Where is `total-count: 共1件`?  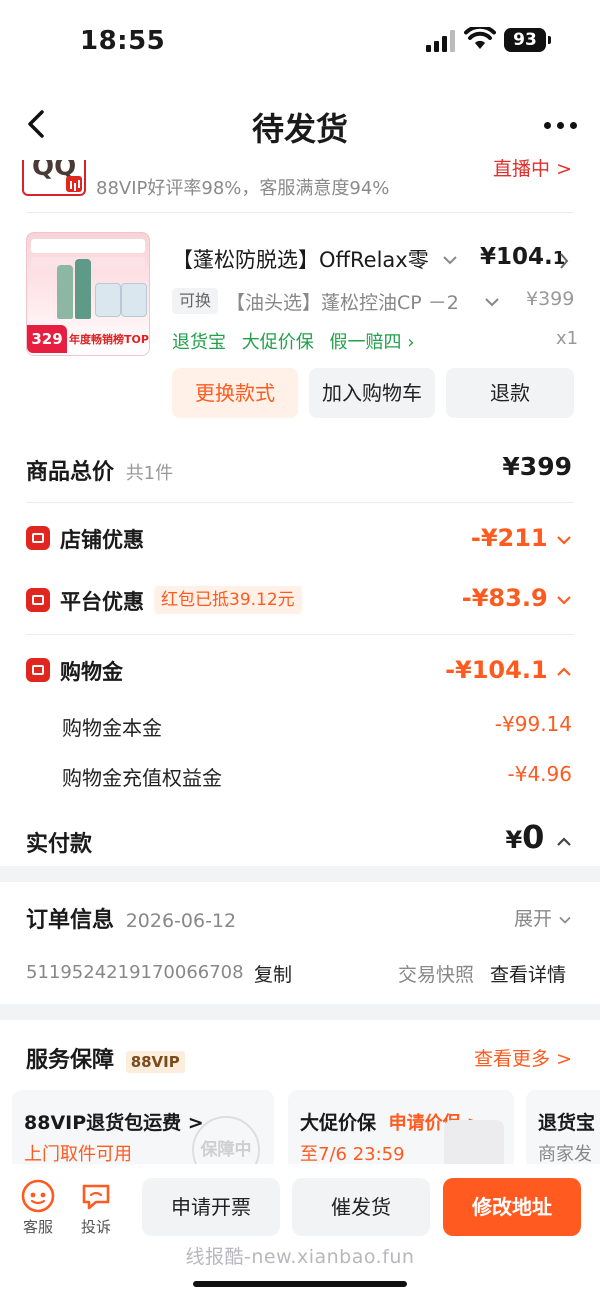
total-count: 共1件 is located at coordinates (149, 473).